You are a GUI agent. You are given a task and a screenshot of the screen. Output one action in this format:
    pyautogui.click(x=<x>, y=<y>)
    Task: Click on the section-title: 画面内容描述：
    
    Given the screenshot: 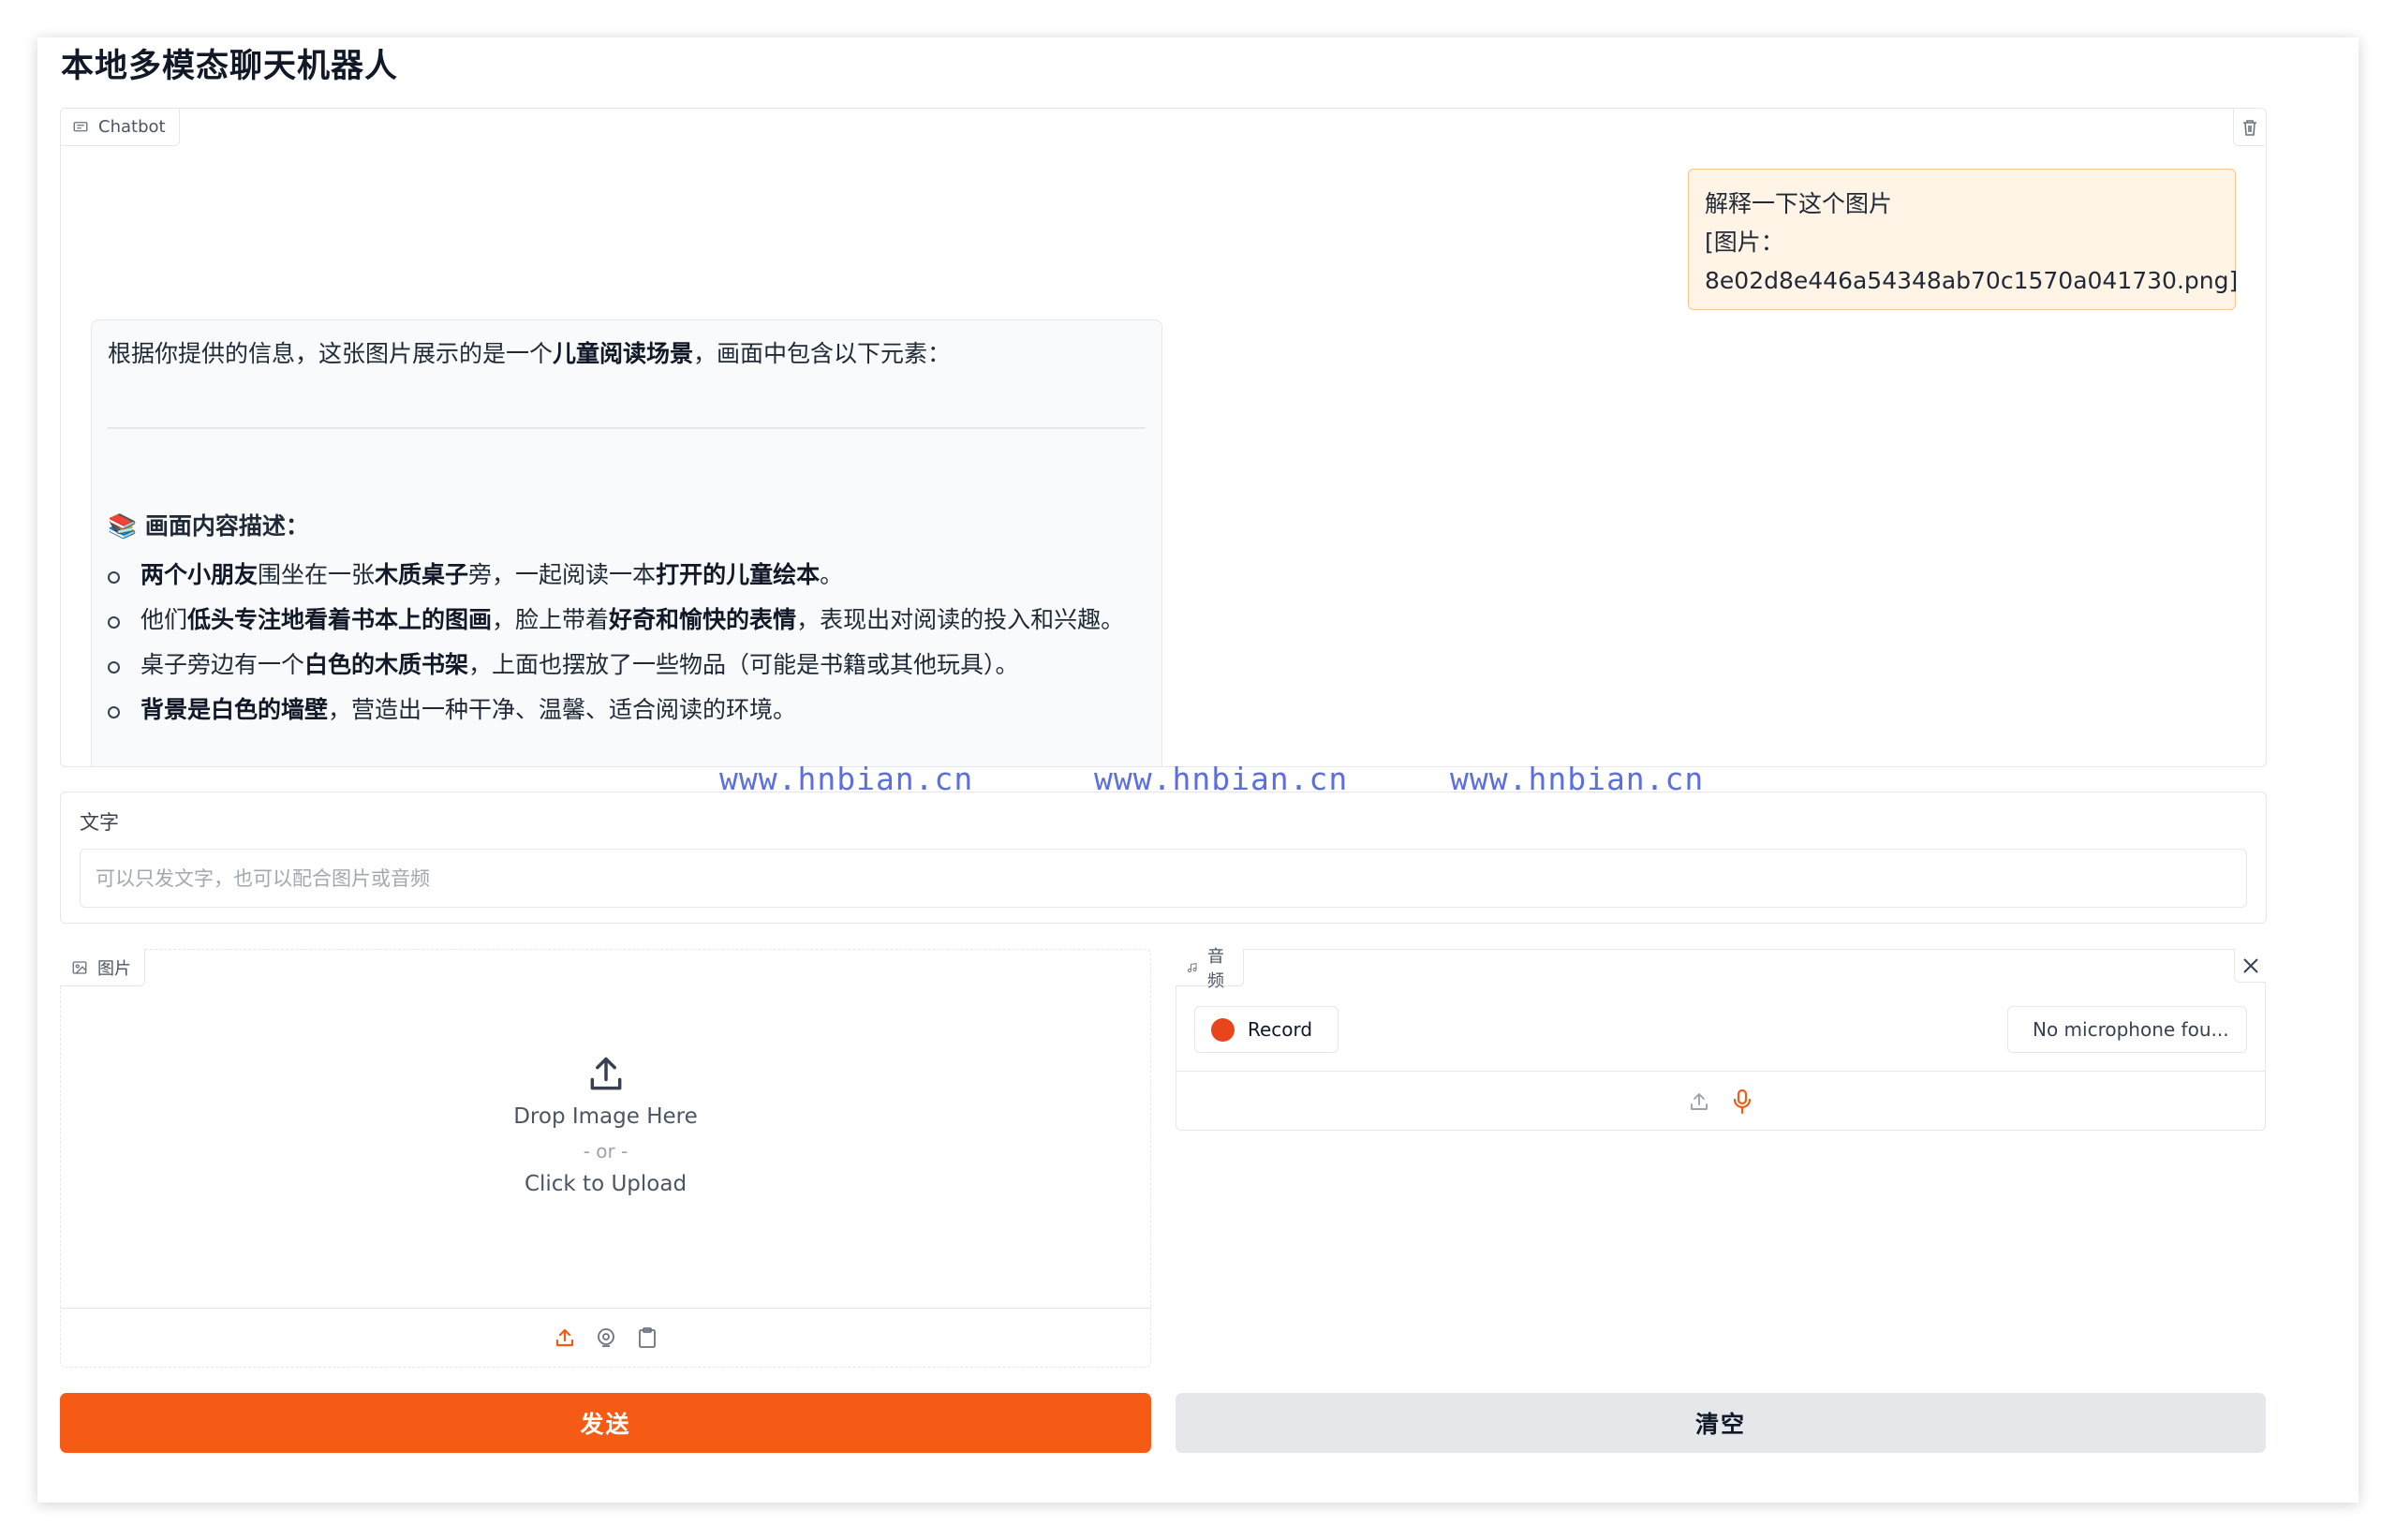 What is the action you would take?
    pyautogui.click(x=226, y=526)
    